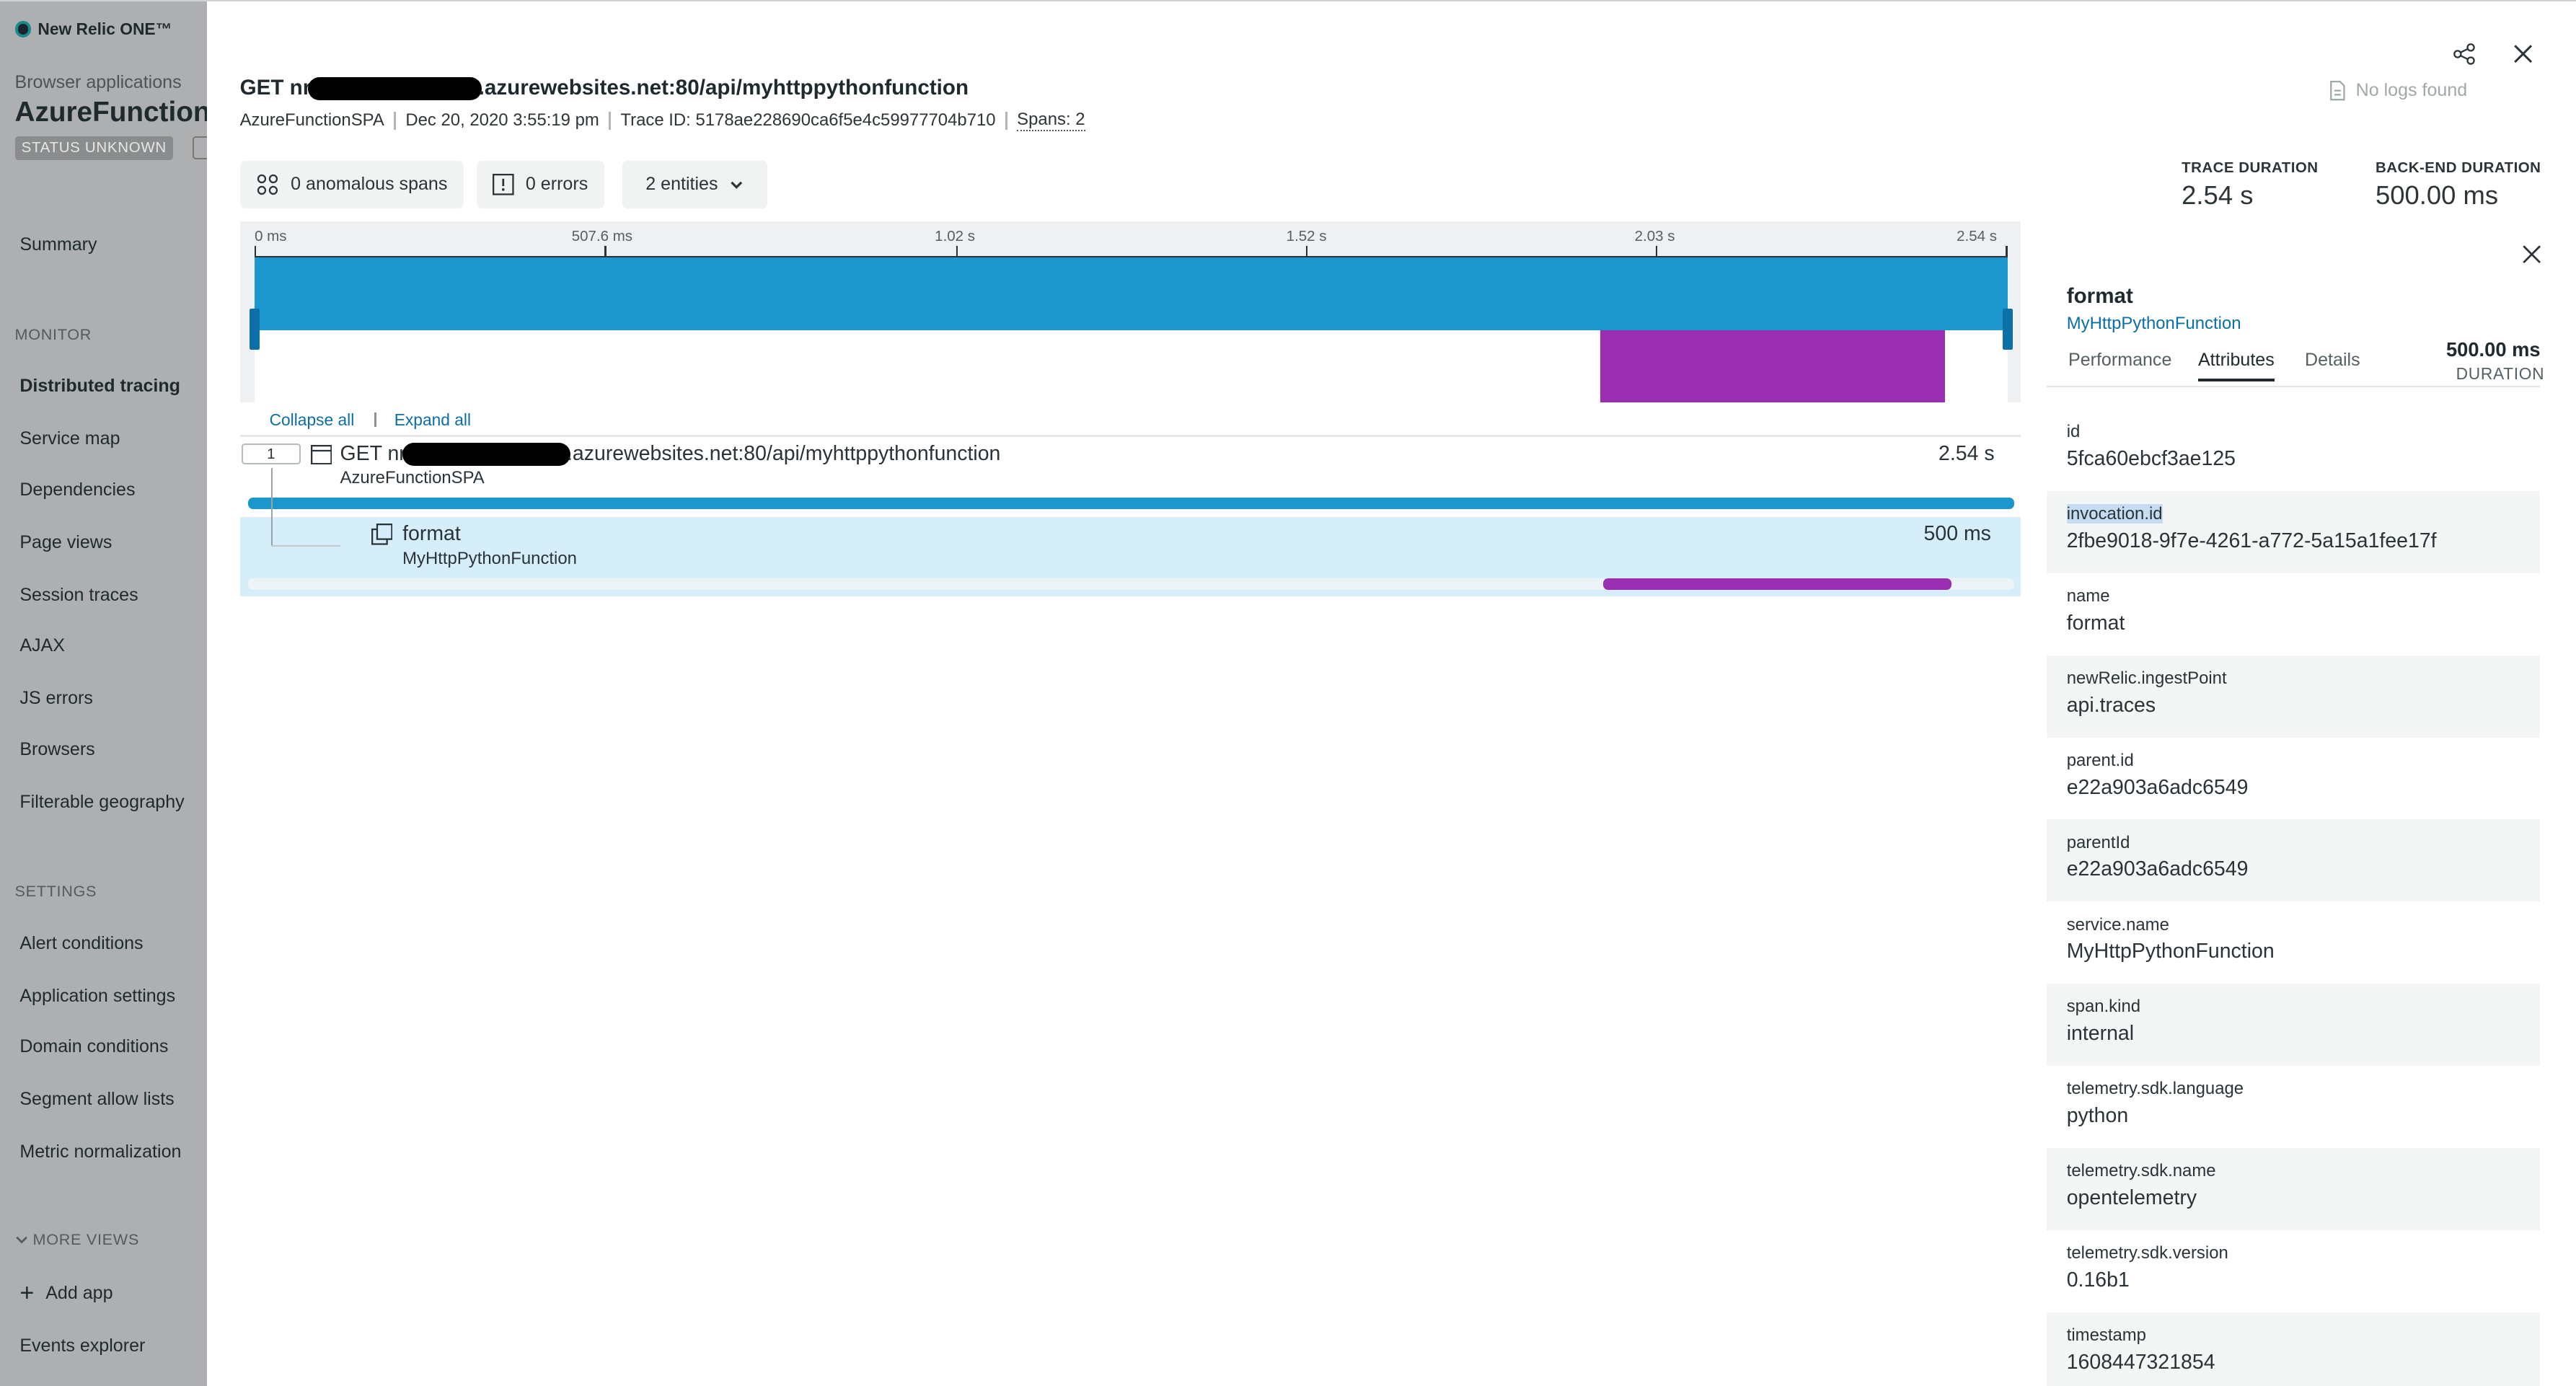 The height and width of the screenshot is (1386, 2576). I want to click on attribute-key: id, so click(2073, 432).